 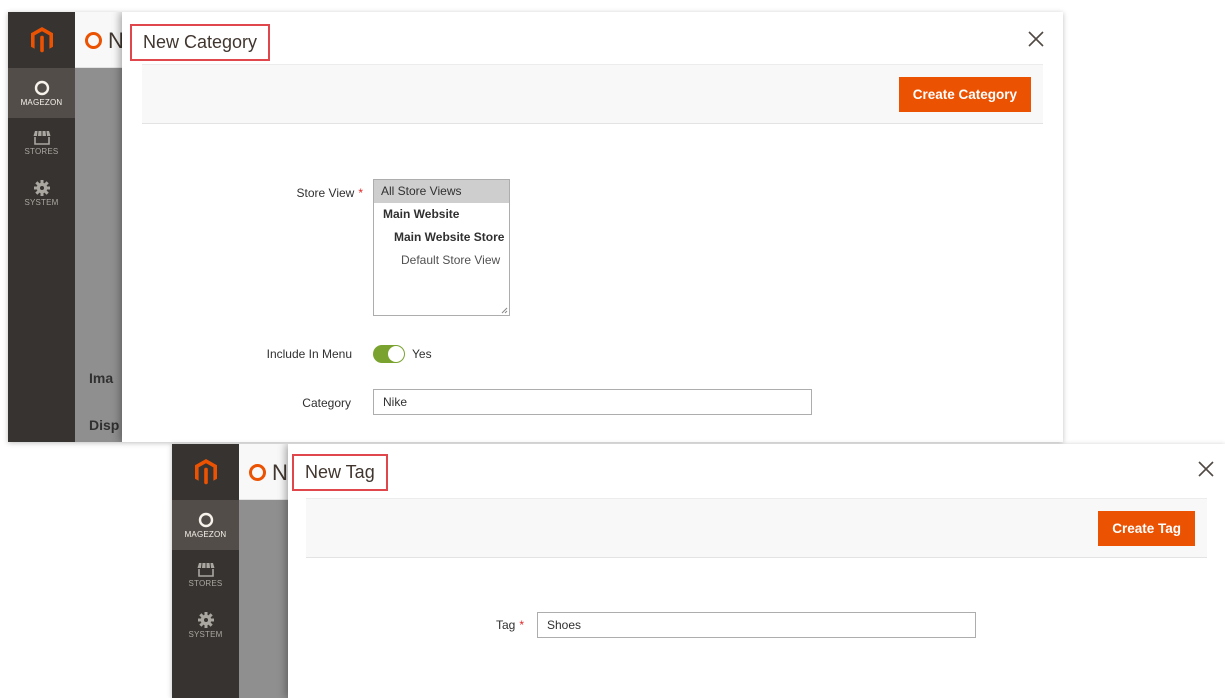 What do you see at coordinates (396, 354) in the screenshot?
I see `toggle-knob` at bounding box center [396, 354].